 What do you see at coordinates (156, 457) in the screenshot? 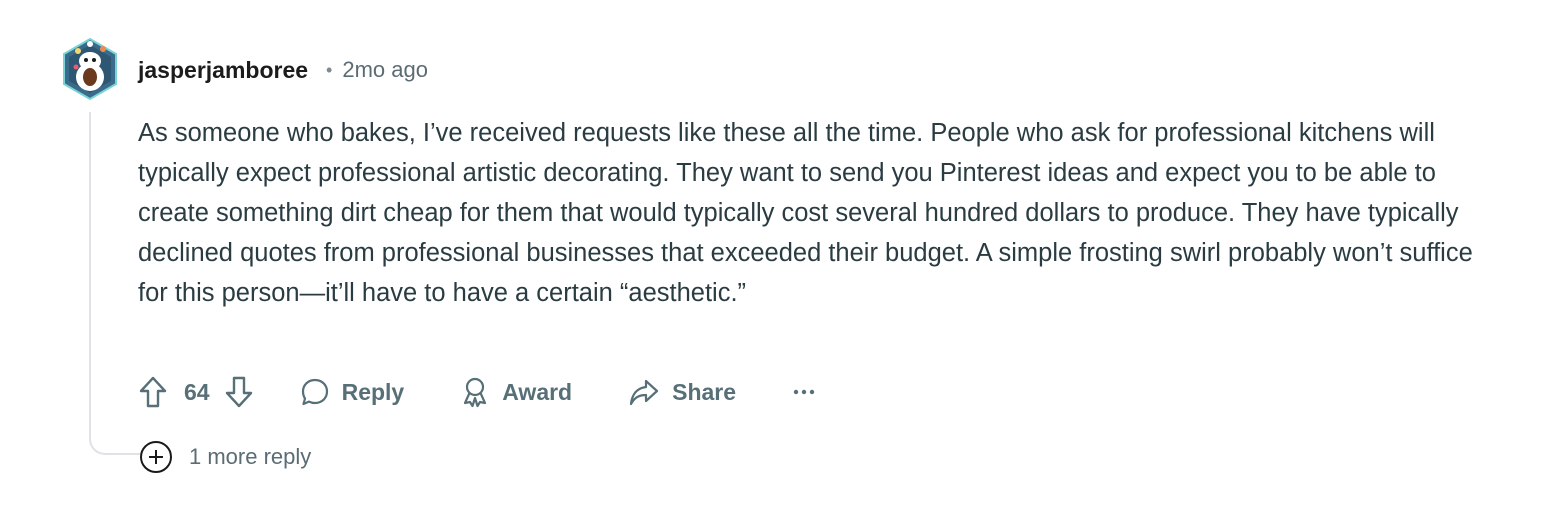
I see `plus-circle-icon` at bounding box center [156, 457].